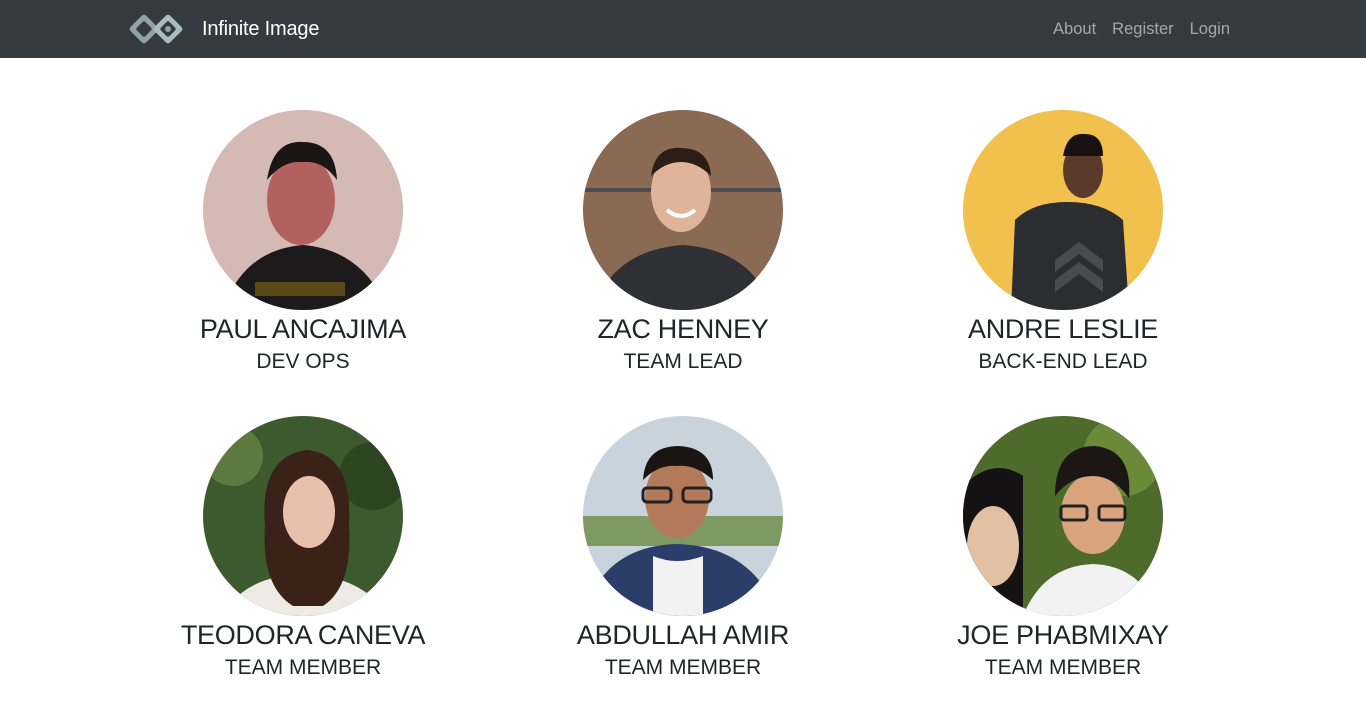  Describe the element at coordinates (303, 361) in the screenshot. I see `member-role: DEV OPS` at that location.